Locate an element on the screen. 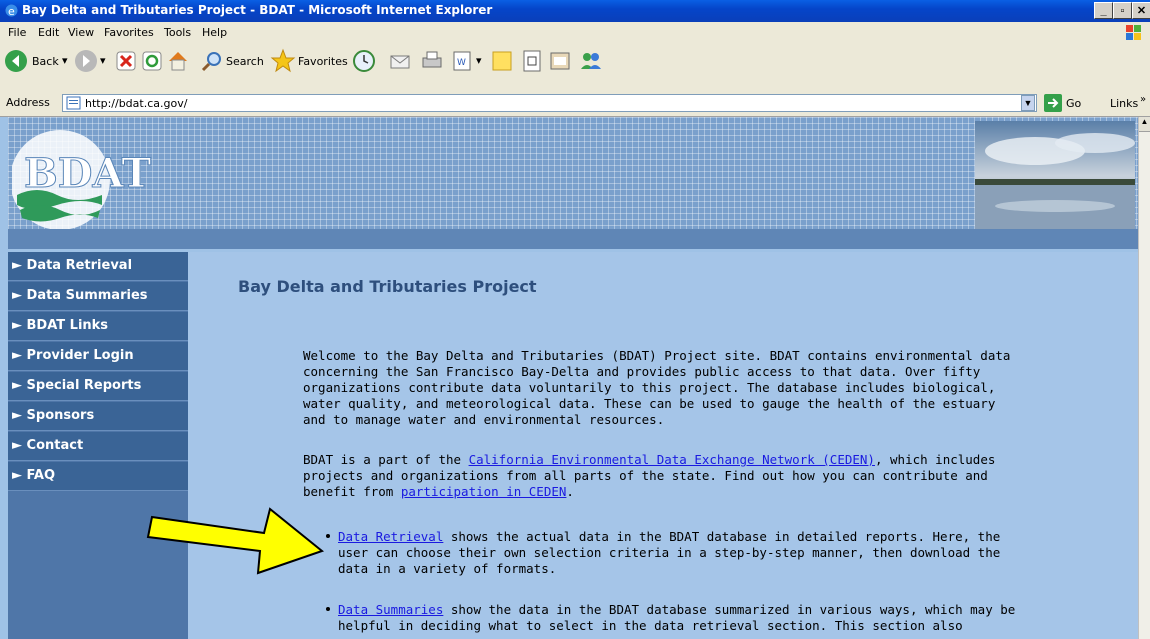 Image resolution: width=1150 pixels, height=639 pixels. banner-strip is located at coordinates (573, 239).